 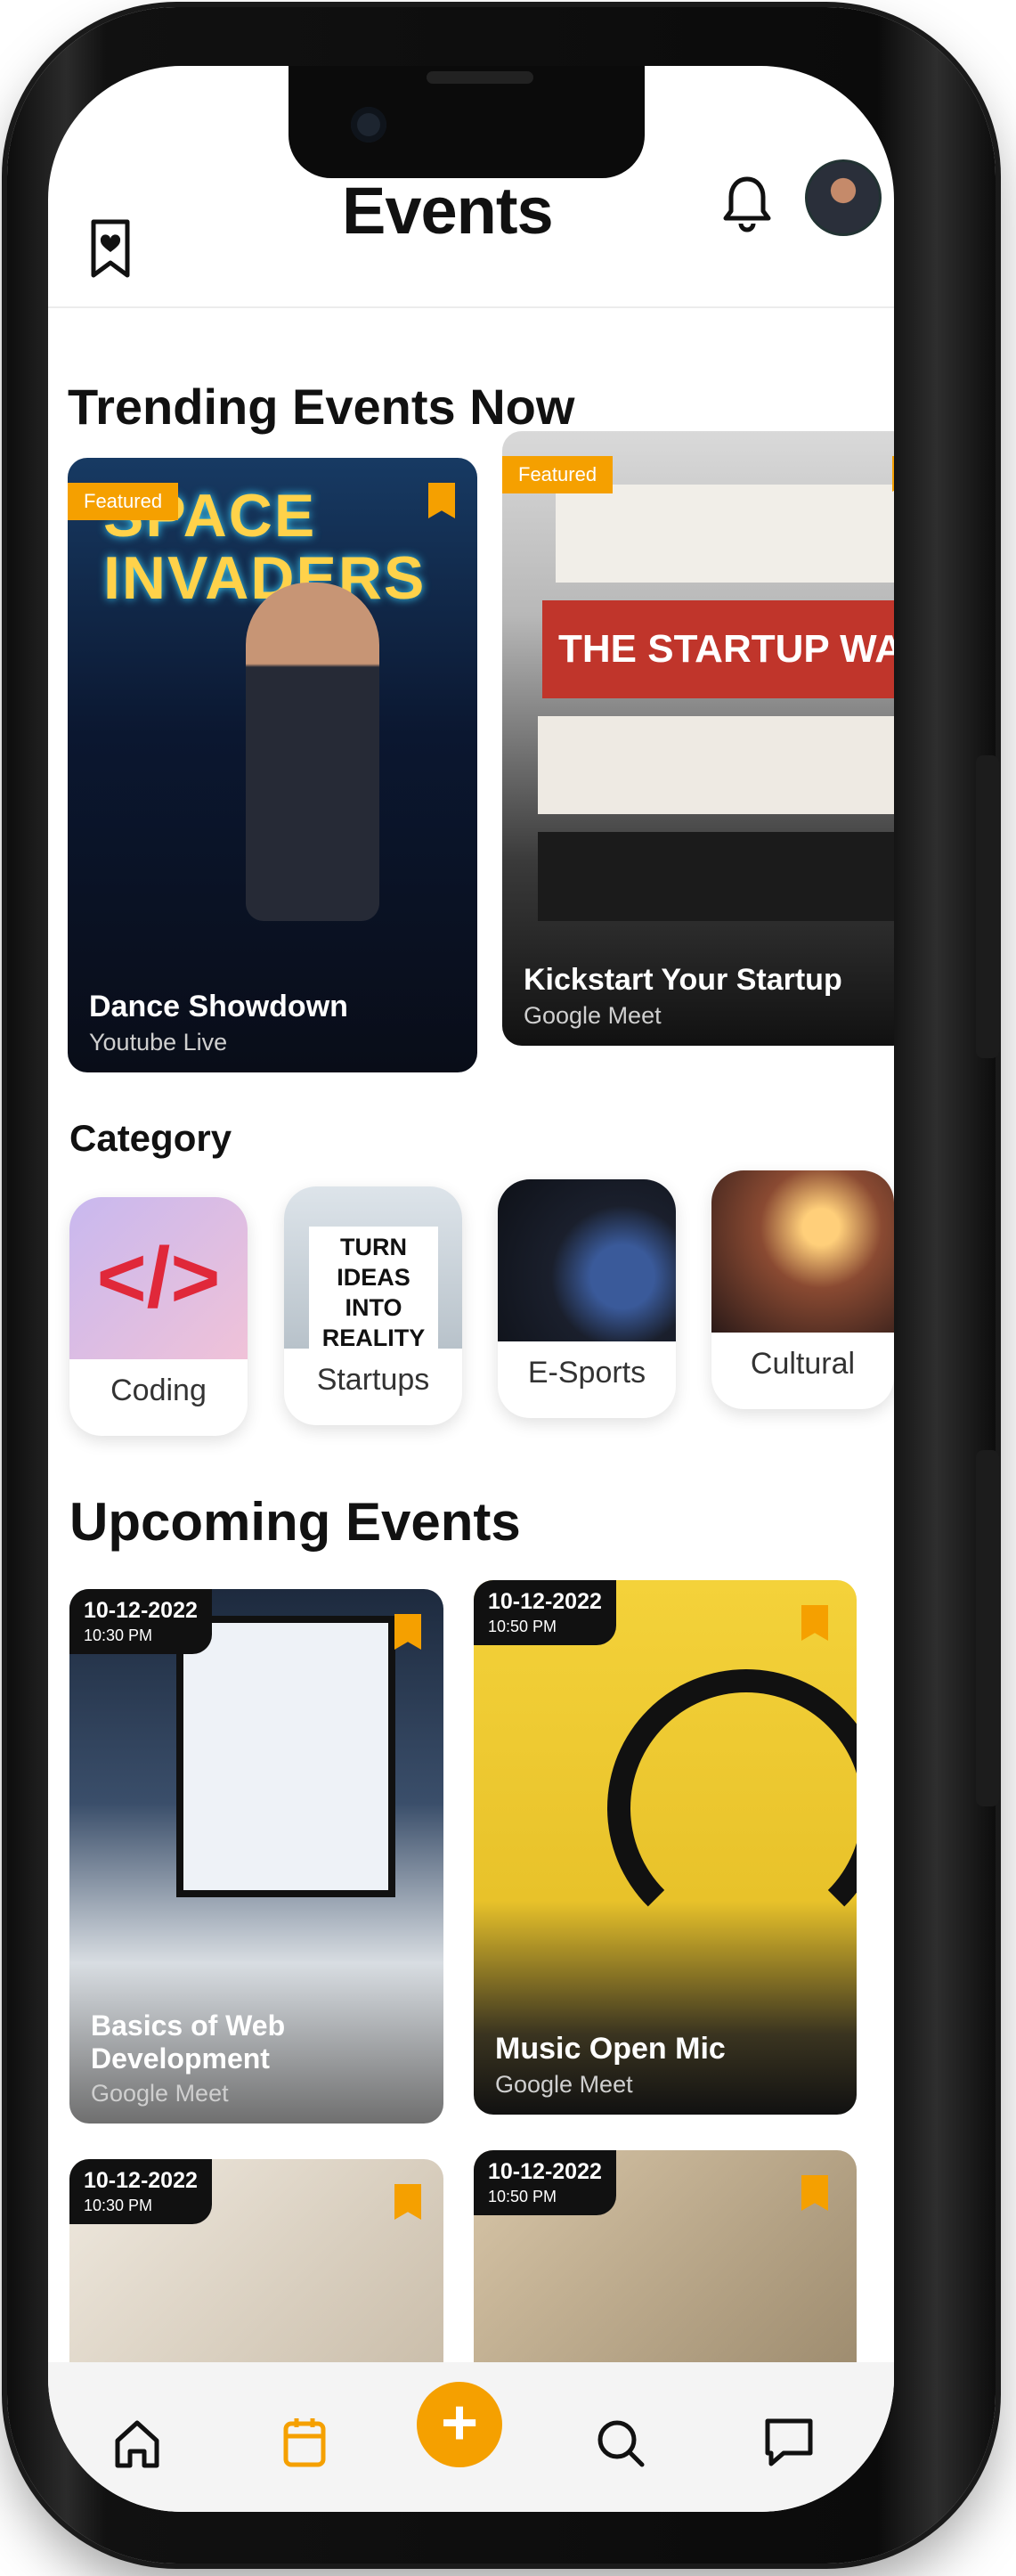 I want to click on category-item-coding: </> Coding, so click(x=159, y=1316).